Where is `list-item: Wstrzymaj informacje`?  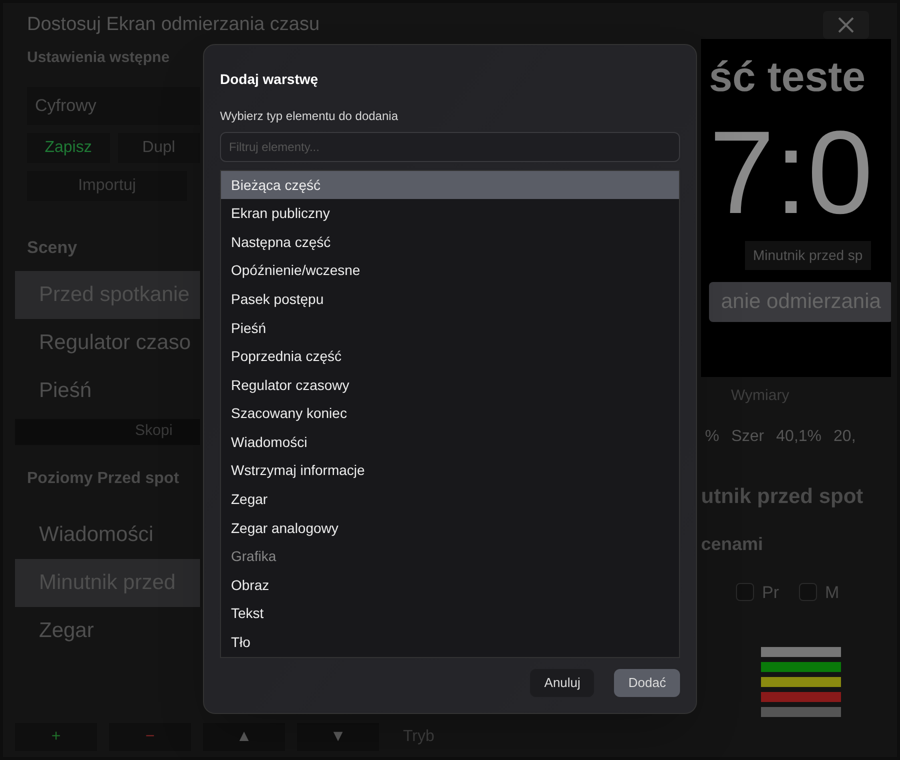 list-item: Wstrzymaj informacje is located at coordinates (450, 471).